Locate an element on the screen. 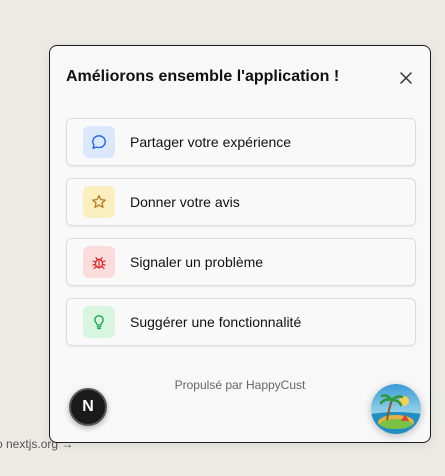  bug-icon-box is located at coordinates (99, 262).